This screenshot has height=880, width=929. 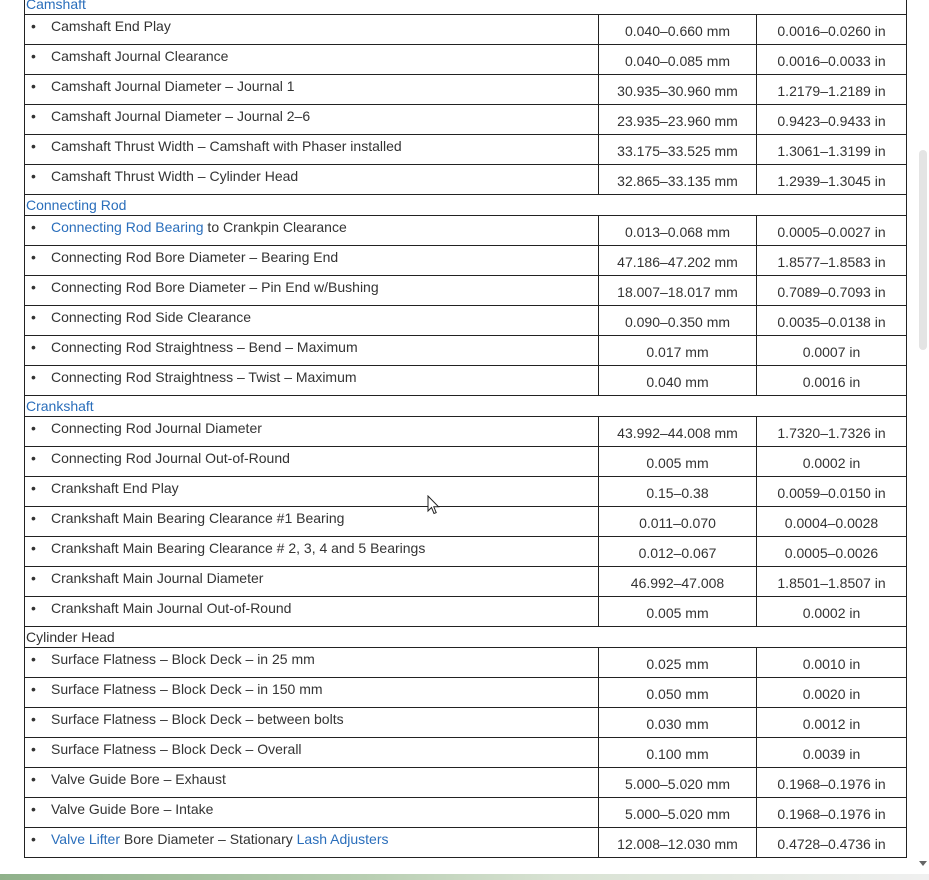 What do you see at coordinates (677, 754) in the screenshot?
I see `metric-value: 0.100 mm` at bounding box center [677, 754].